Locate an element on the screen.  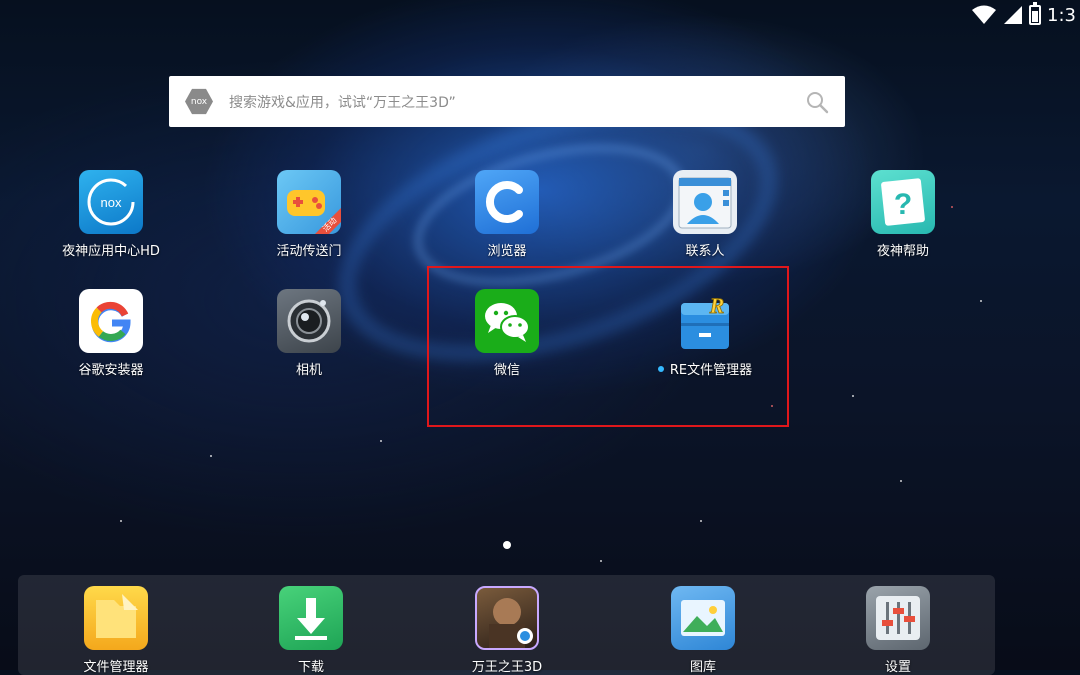
app-browser: 浏览器 is located at coordinates (507, 214).